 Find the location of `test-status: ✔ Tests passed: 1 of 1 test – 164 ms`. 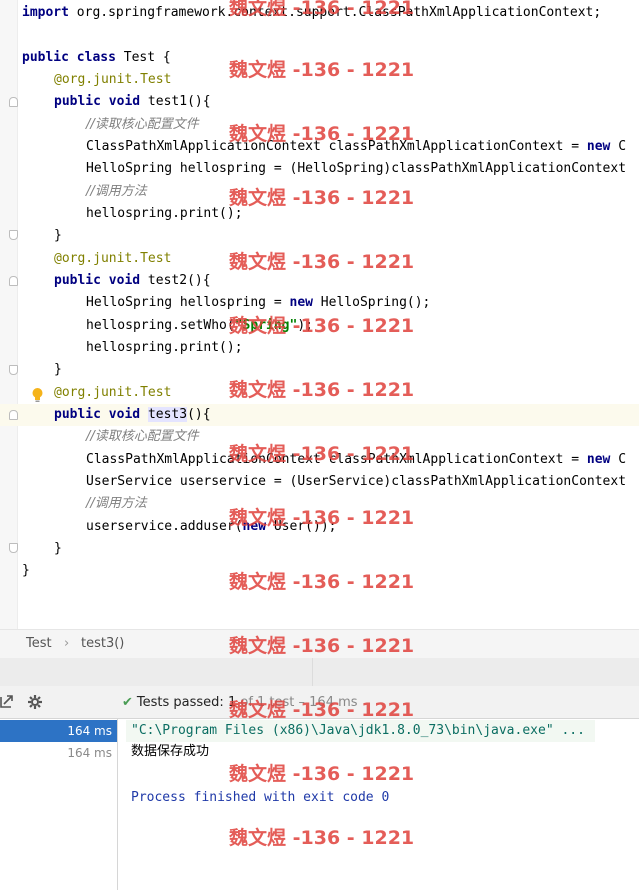

test-status: ✔ Tests passed: 1 of 1 test – 164 ms is located at coordinates (240, 702).